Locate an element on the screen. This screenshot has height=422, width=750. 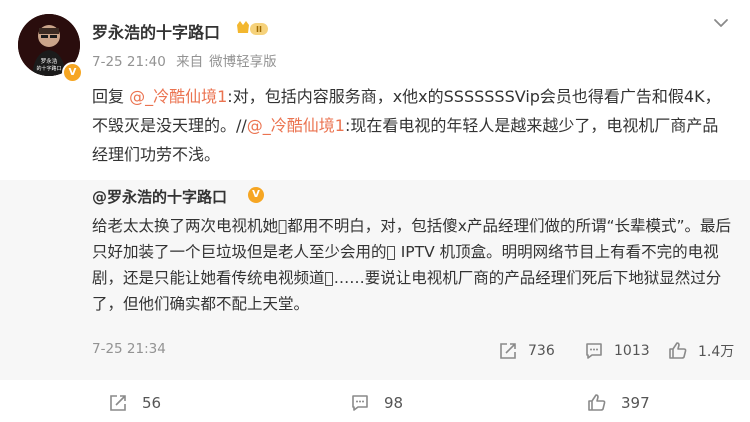
crown-badge-icon: II is located at coordinates (252, 29).